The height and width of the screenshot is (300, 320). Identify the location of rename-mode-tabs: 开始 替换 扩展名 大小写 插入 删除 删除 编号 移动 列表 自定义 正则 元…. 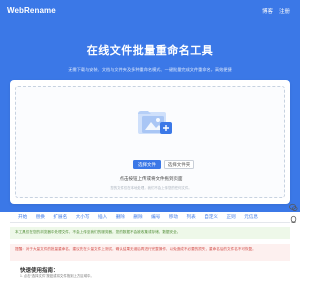
(150, 217).